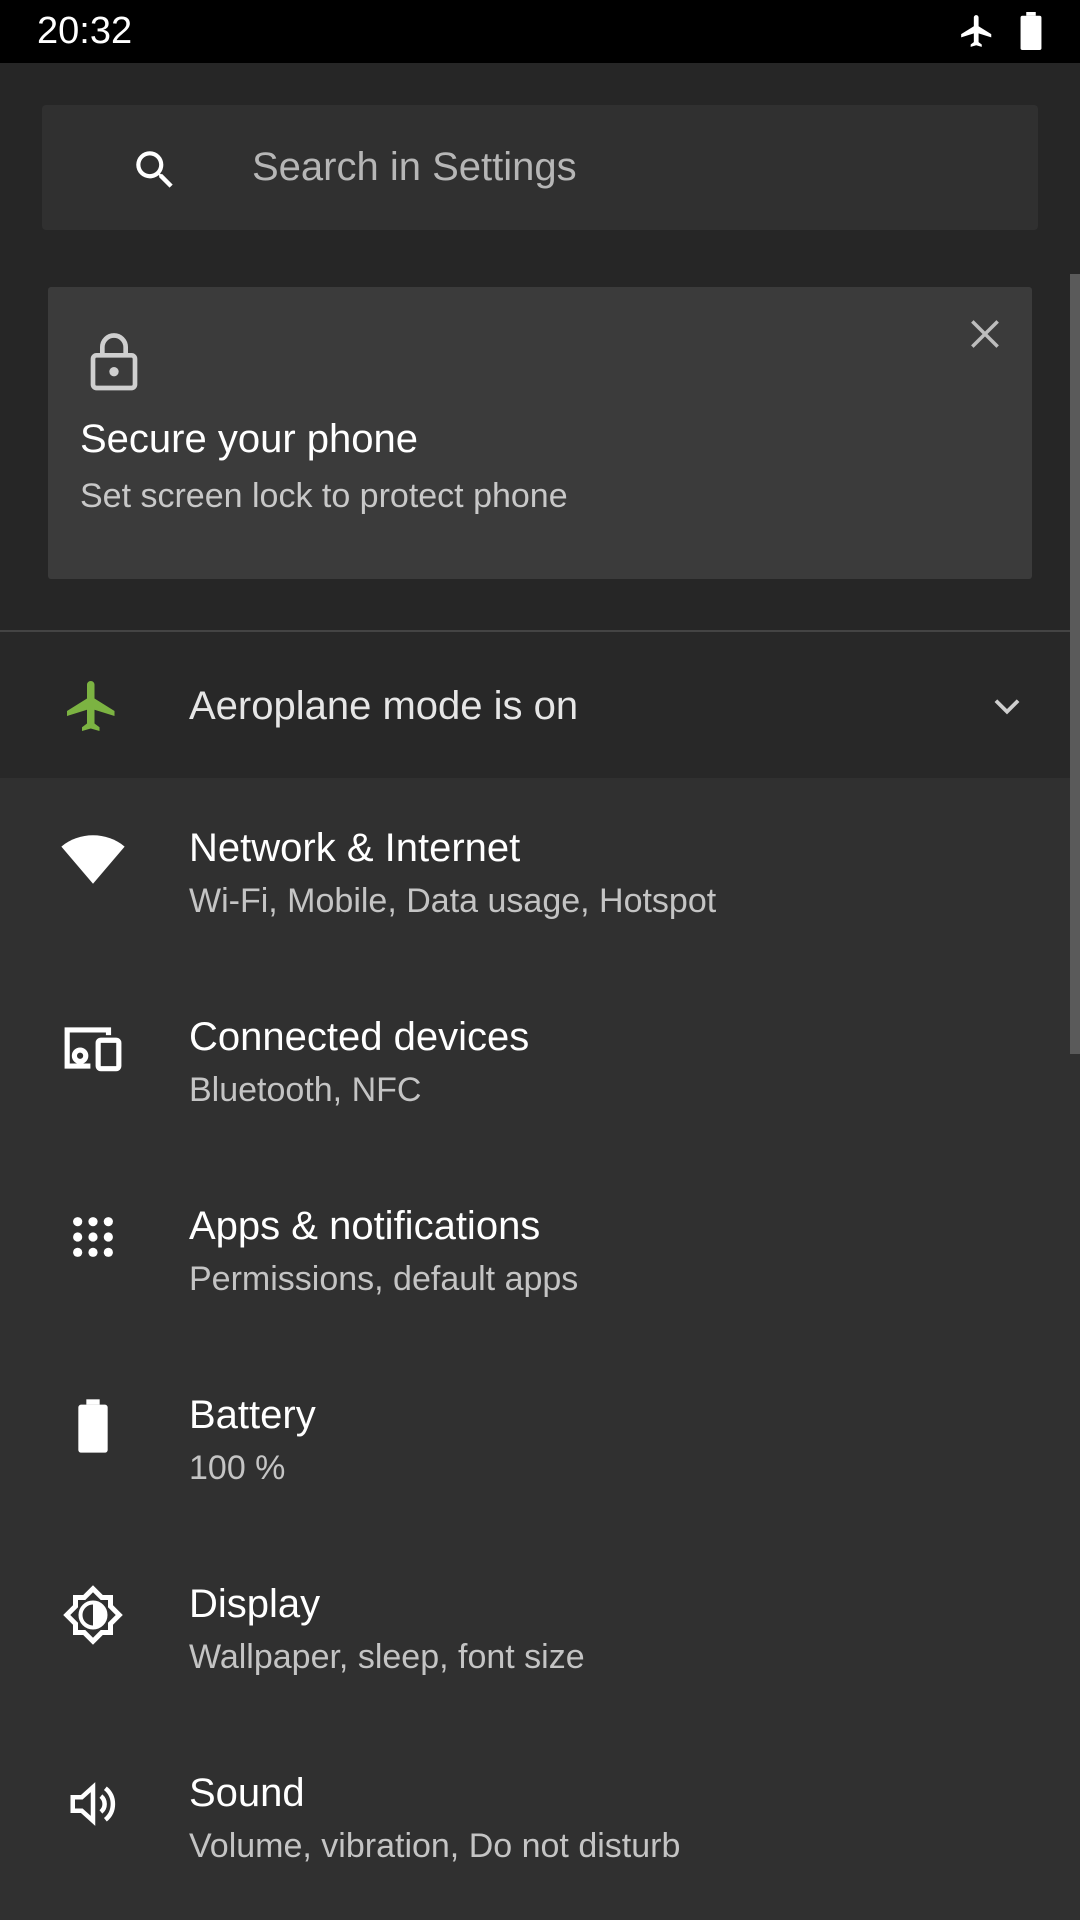 The image size is (1080, 1920). What do you see at coordinates (1001, 33) in the screenshot?
I see `status-icons` at bounding box center [1001, 33].